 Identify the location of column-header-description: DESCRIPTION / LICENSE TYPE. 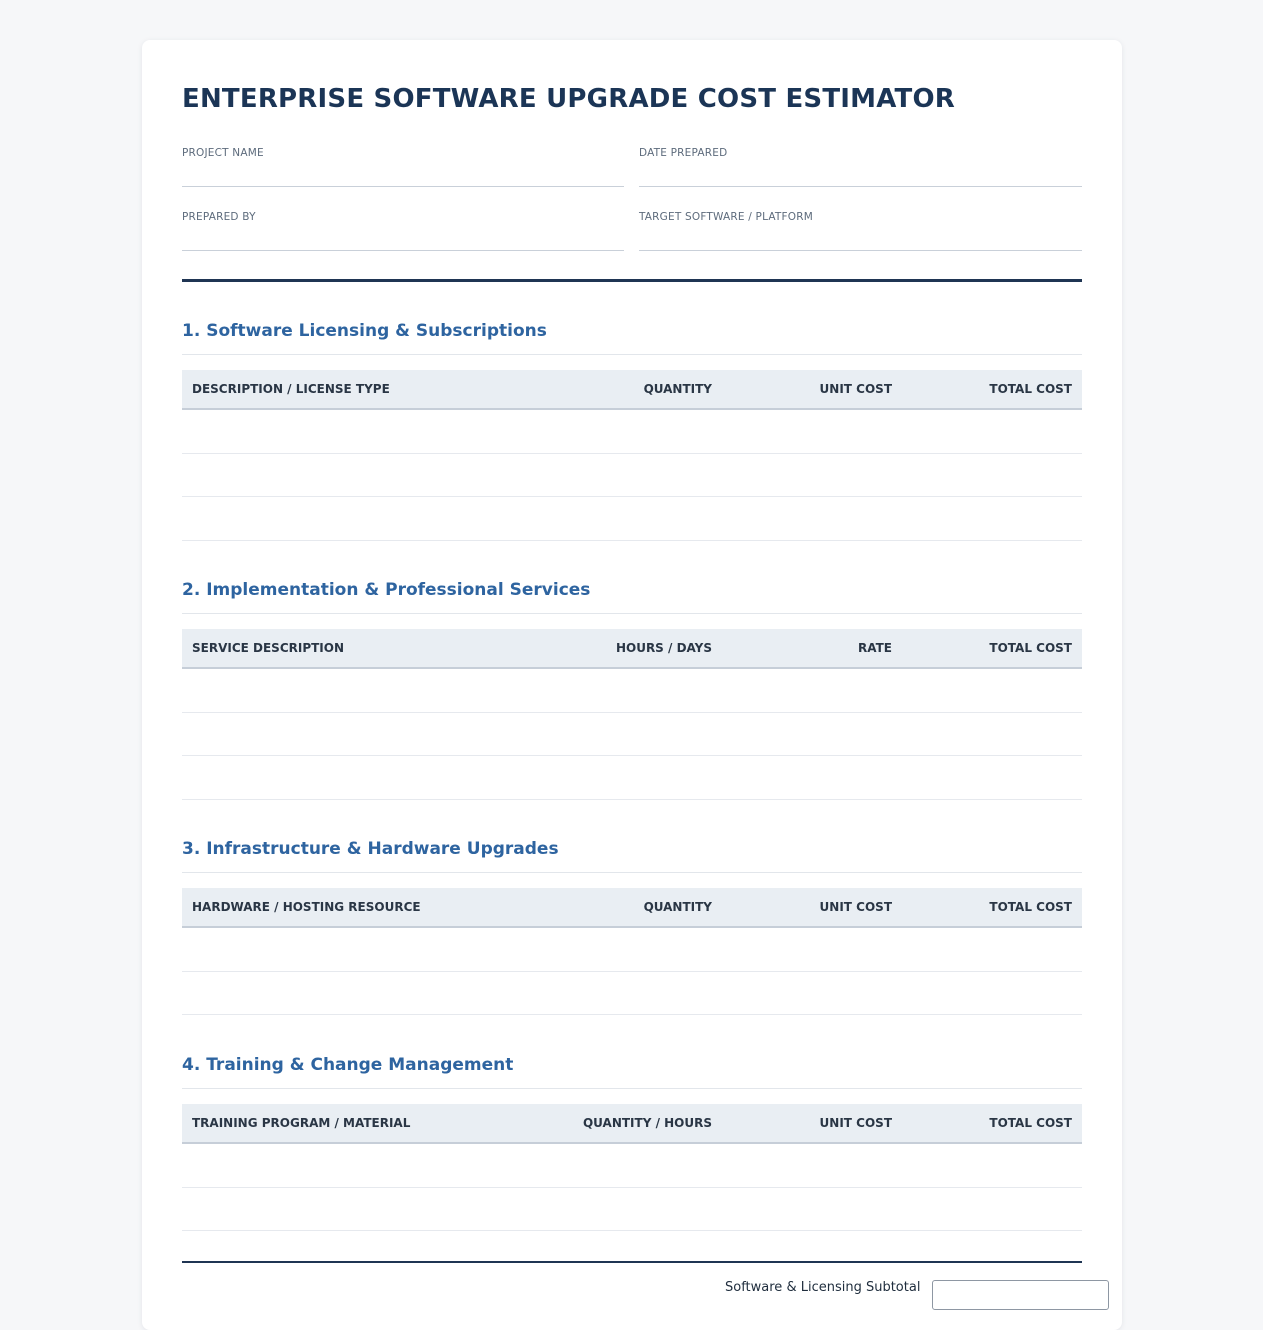
(291, 389).